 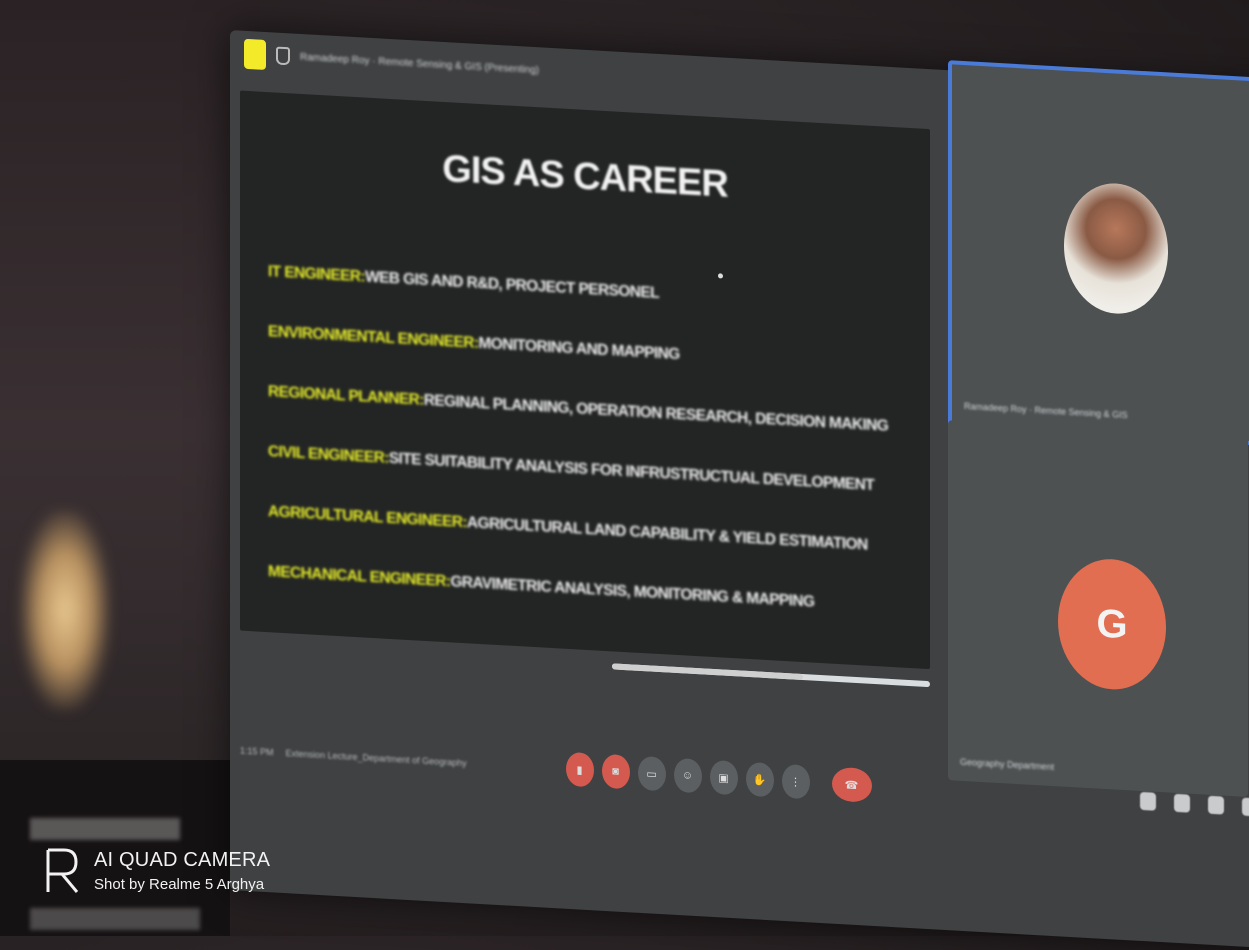 What do you see at coordinates (1245, 807) in the screenshot?
I see `activities-icon` at bounding box center [1245, 807].